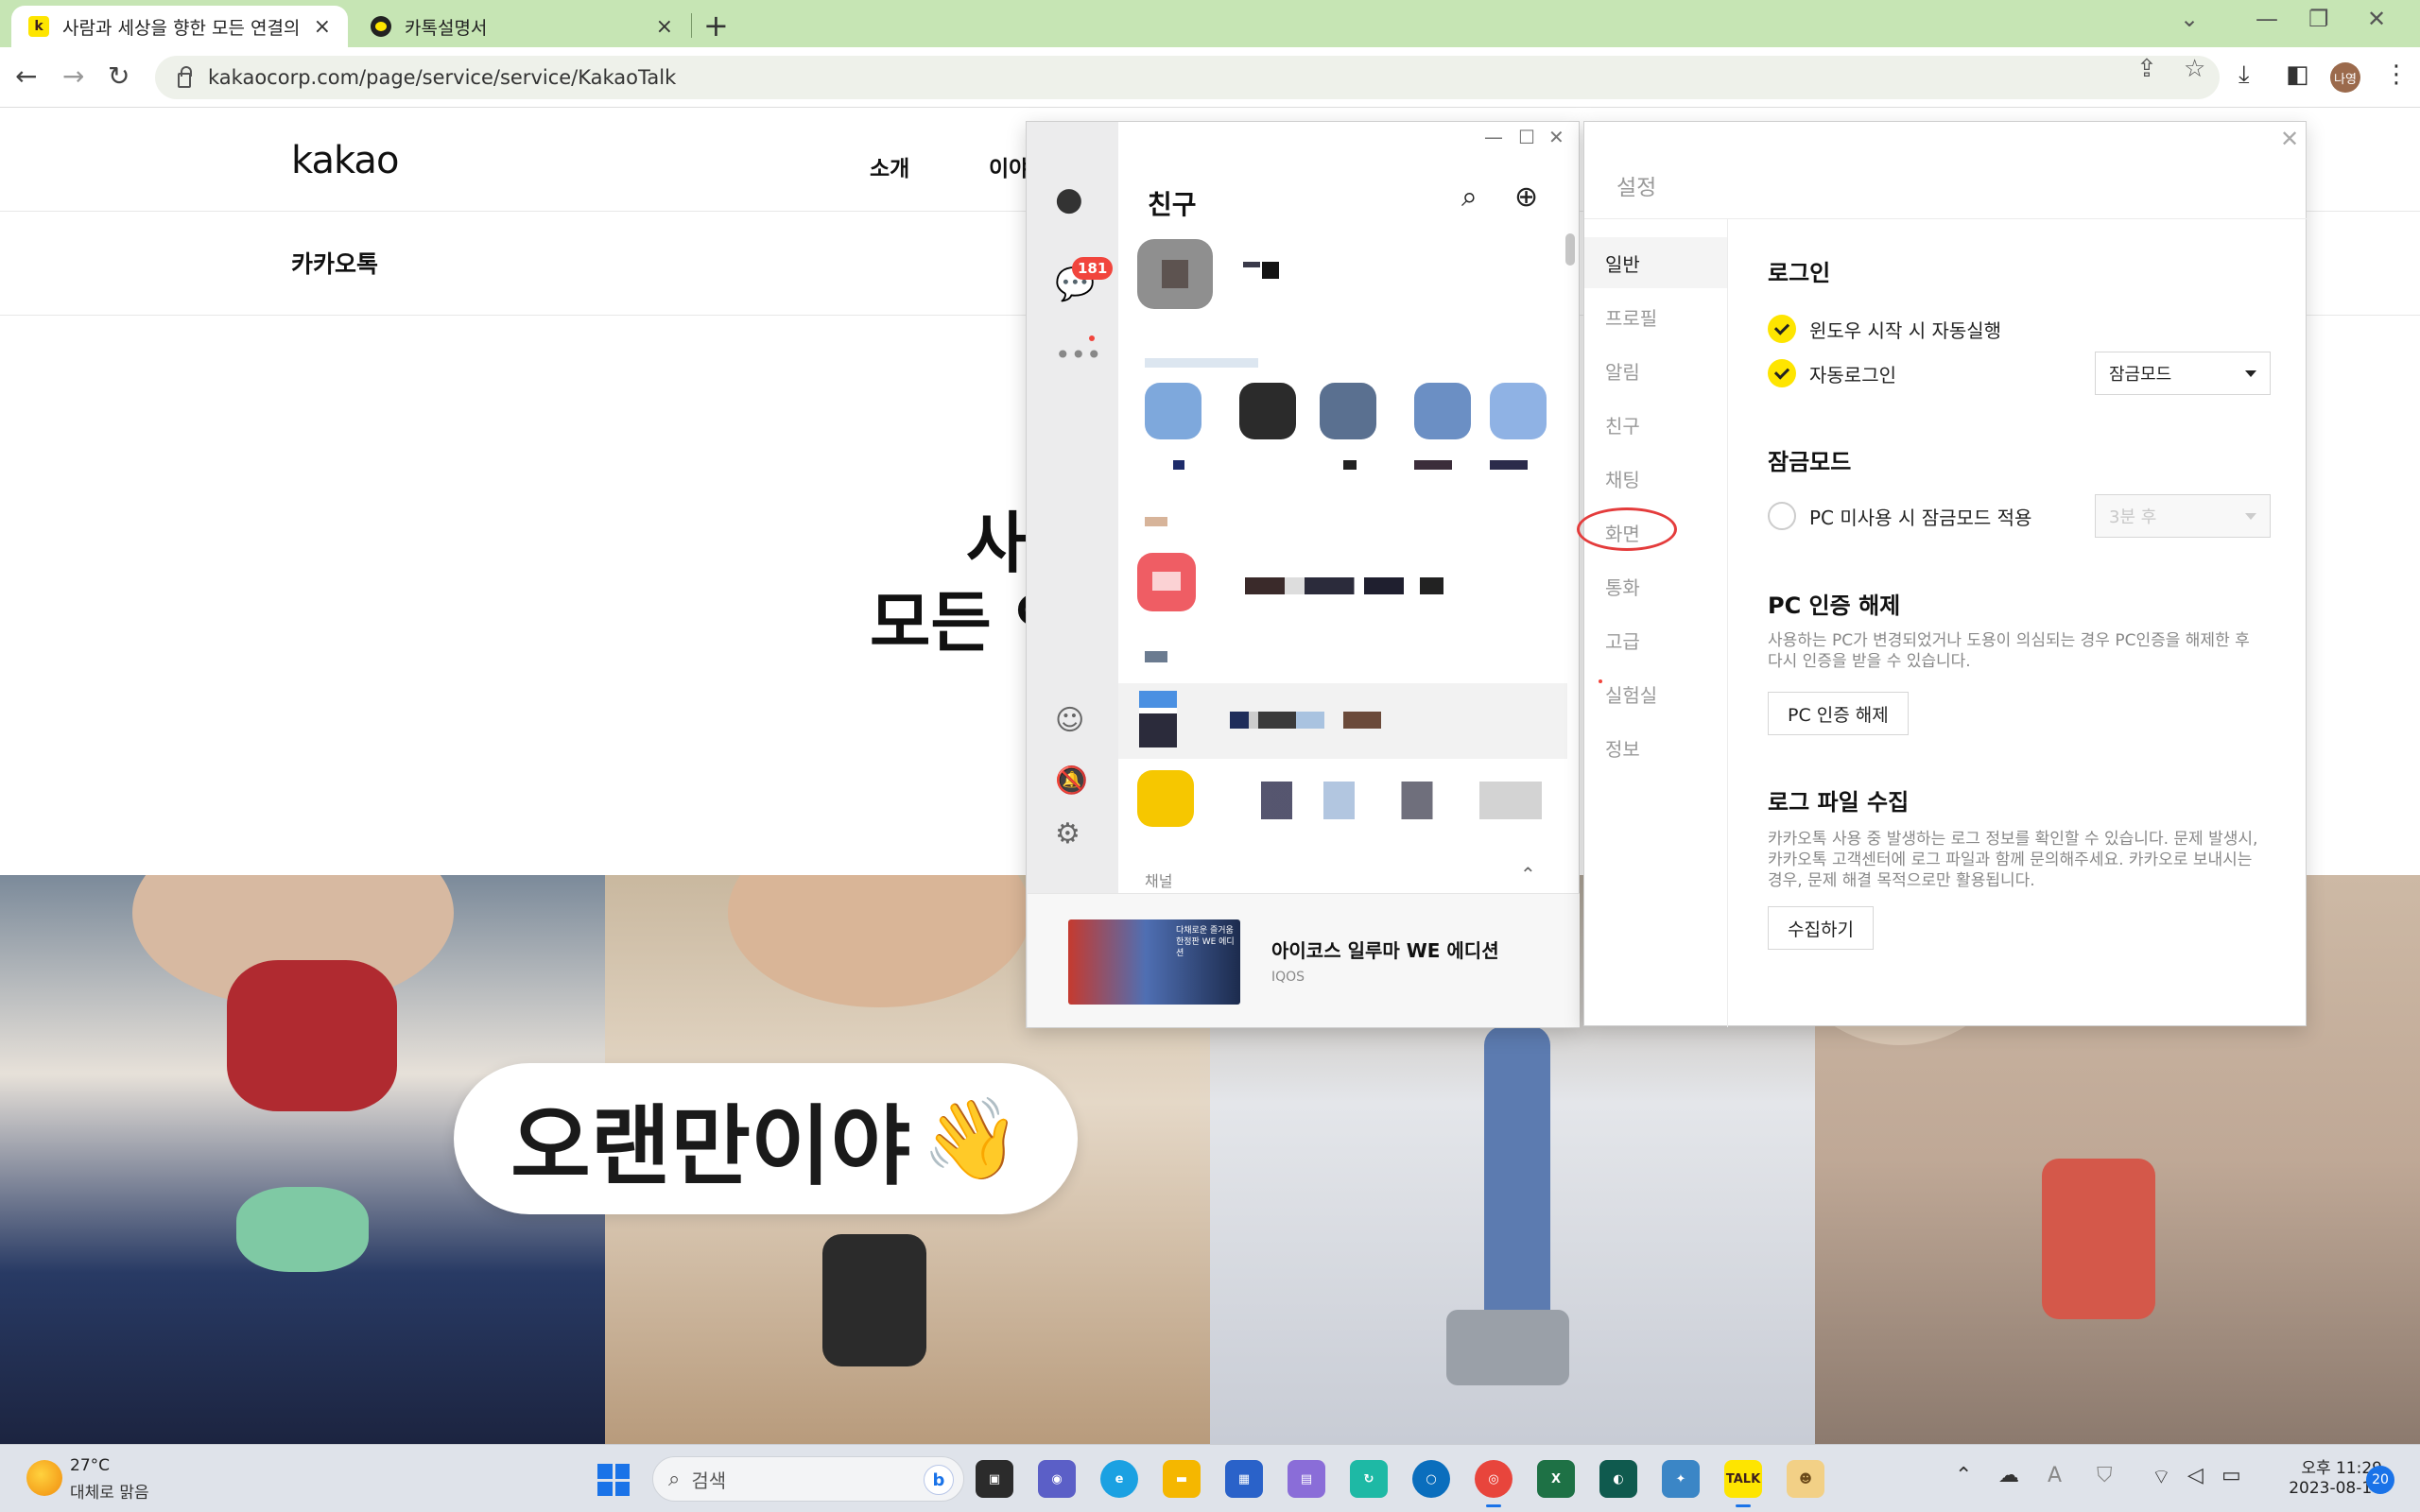 The height and width of the screenshot is (1512, 2420). I want to click on chrome-icon: ◎, so click(1494, 1483).